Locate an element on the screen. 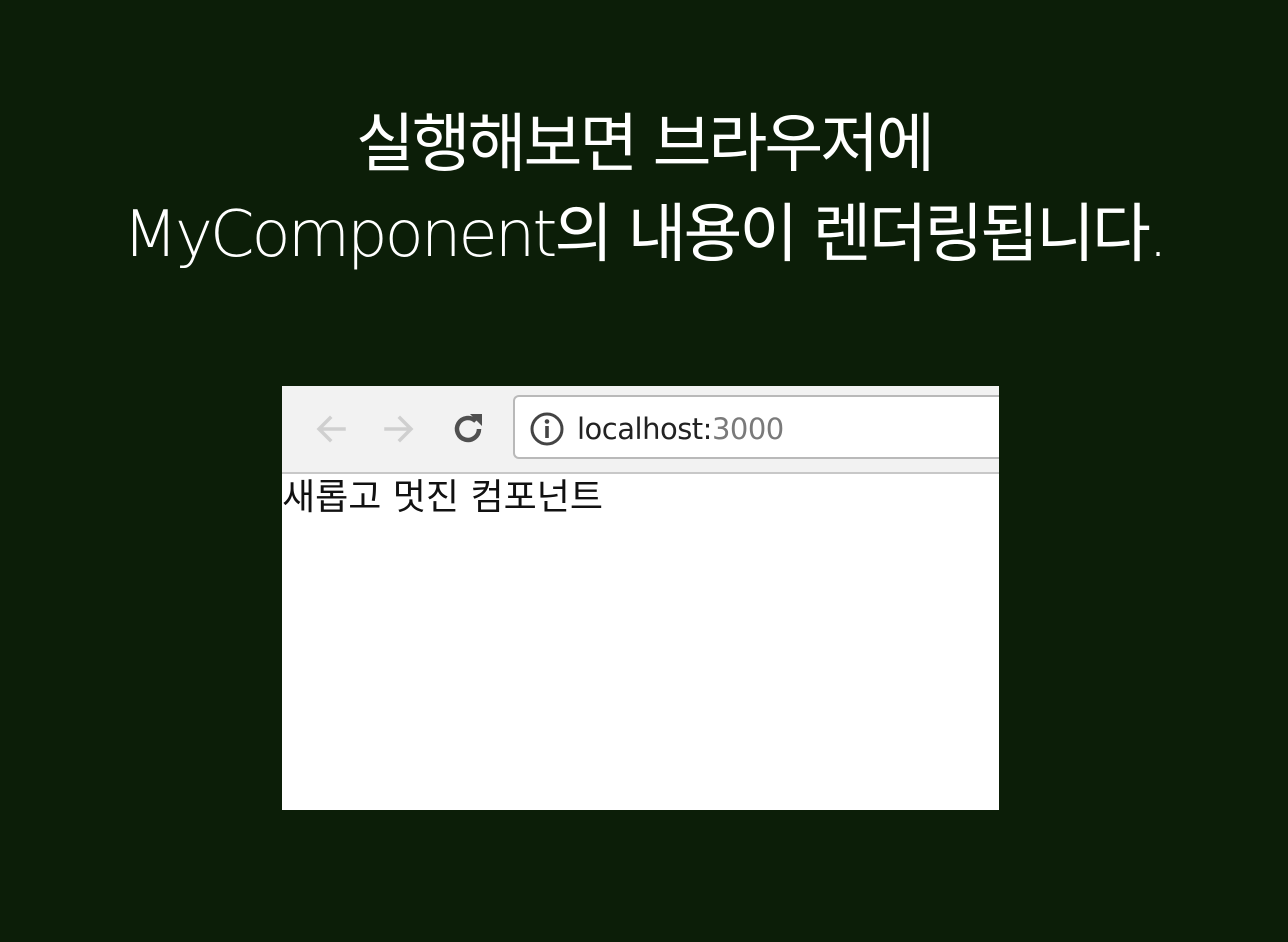  browser-toolbar: localhost:3000 is located at coordinates (640, 430).